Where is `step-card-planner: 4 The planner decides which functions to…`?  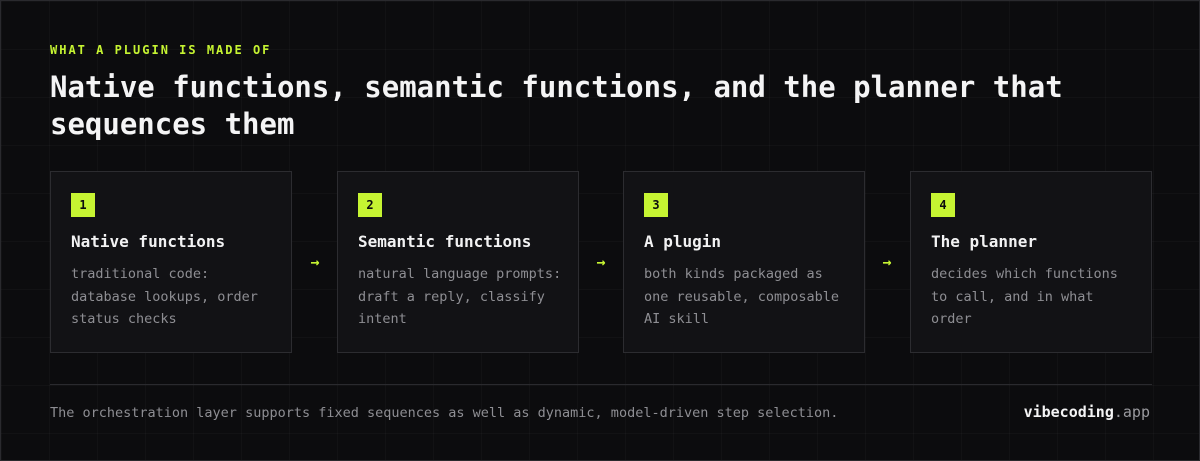 step-card-planner: 4 The planner decides which functions to… is located at coordinates (1031, 262).